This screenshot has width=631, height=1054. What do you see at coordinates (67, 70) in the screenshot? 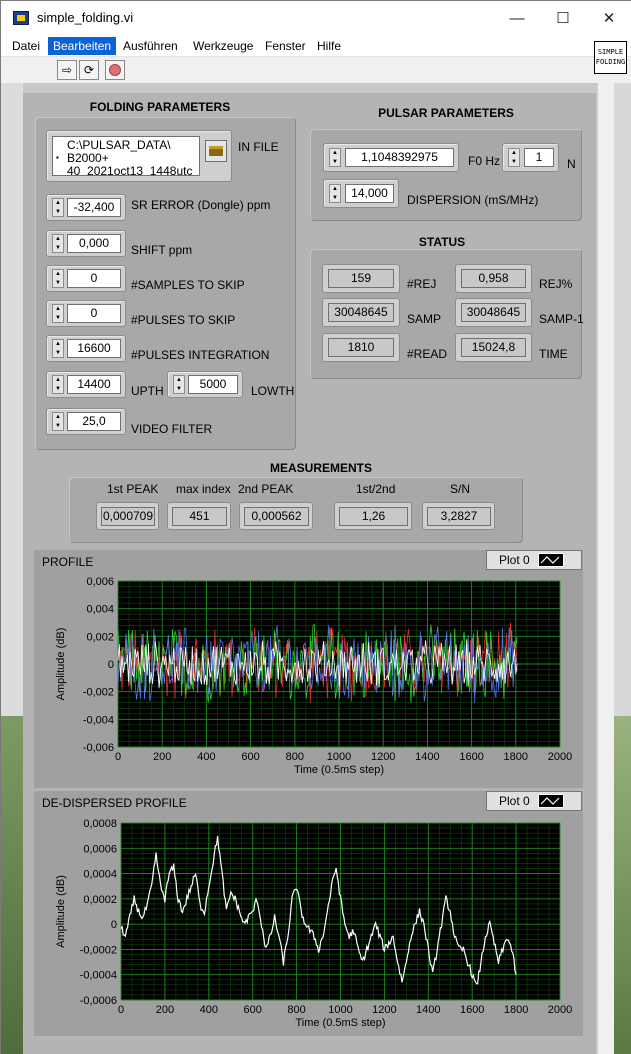
I see `run-arrow-icon: ⇨` at bounding box center [67, 70].